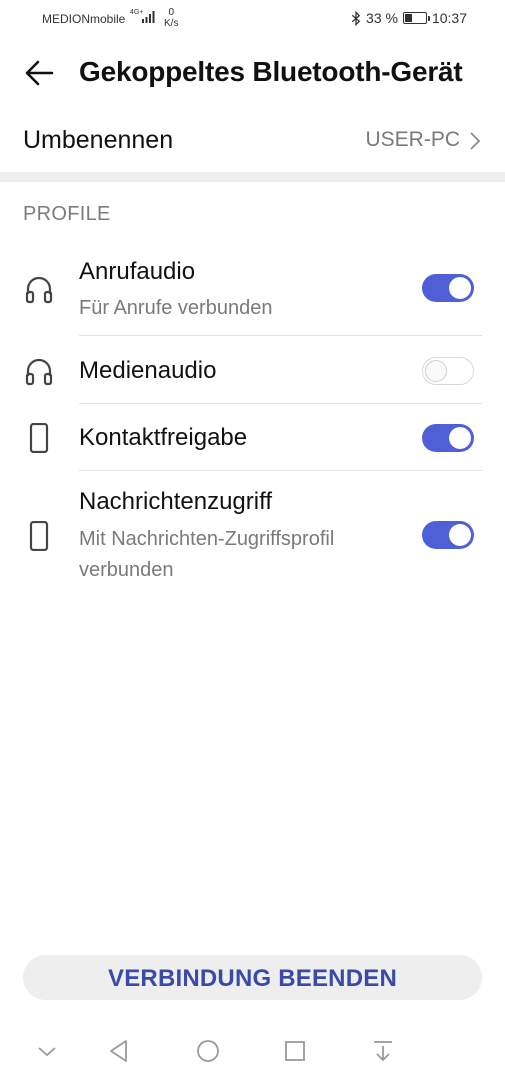 Image resolution: width=505 pixels, height=1080 pixels. I want to click on profile-label: Nachrichtenzugriff, so click(175, 501).